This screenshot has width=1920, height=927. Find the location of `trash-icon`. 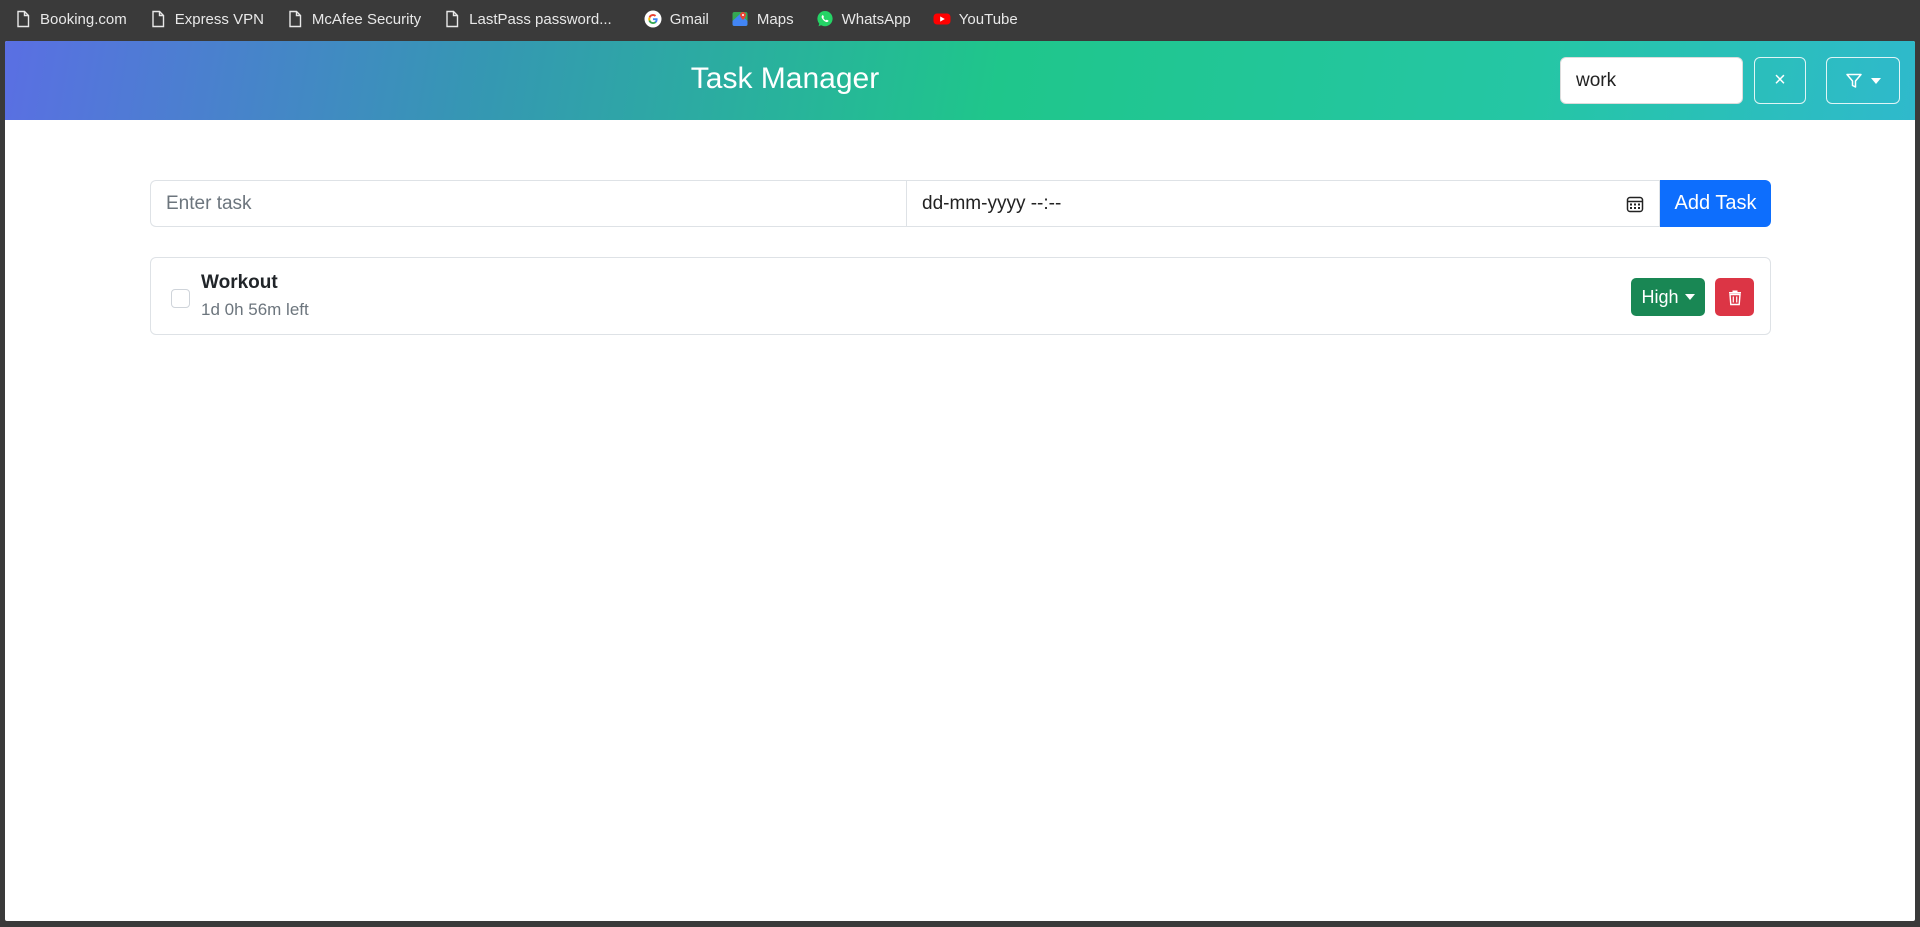

trash-icon is located at coordinates (1734, 297).